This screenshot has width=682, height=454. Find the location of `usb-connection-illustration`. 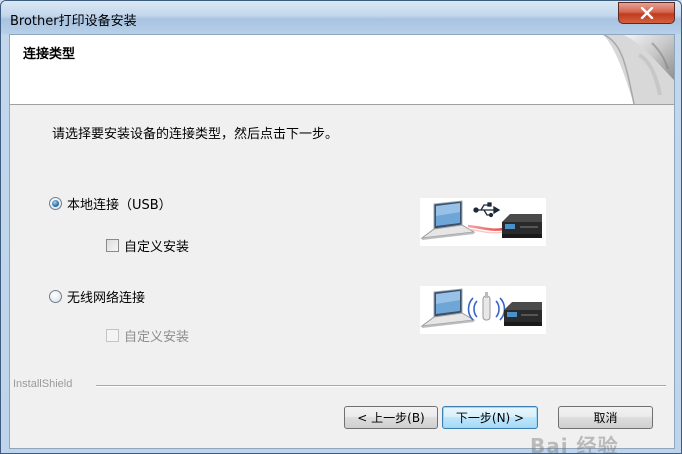

usb-connection-illustration is located at coordinates (483, 222).